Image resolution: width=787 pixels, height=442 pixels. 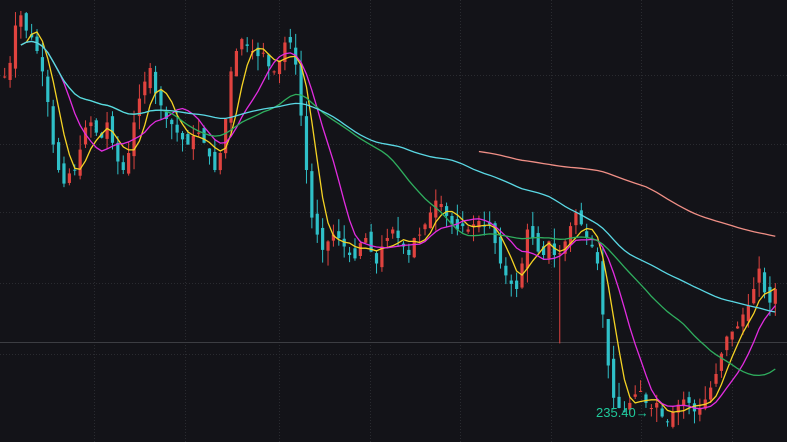 I want to click on low-price-label: 235.40→, so click(x=622, y=412).